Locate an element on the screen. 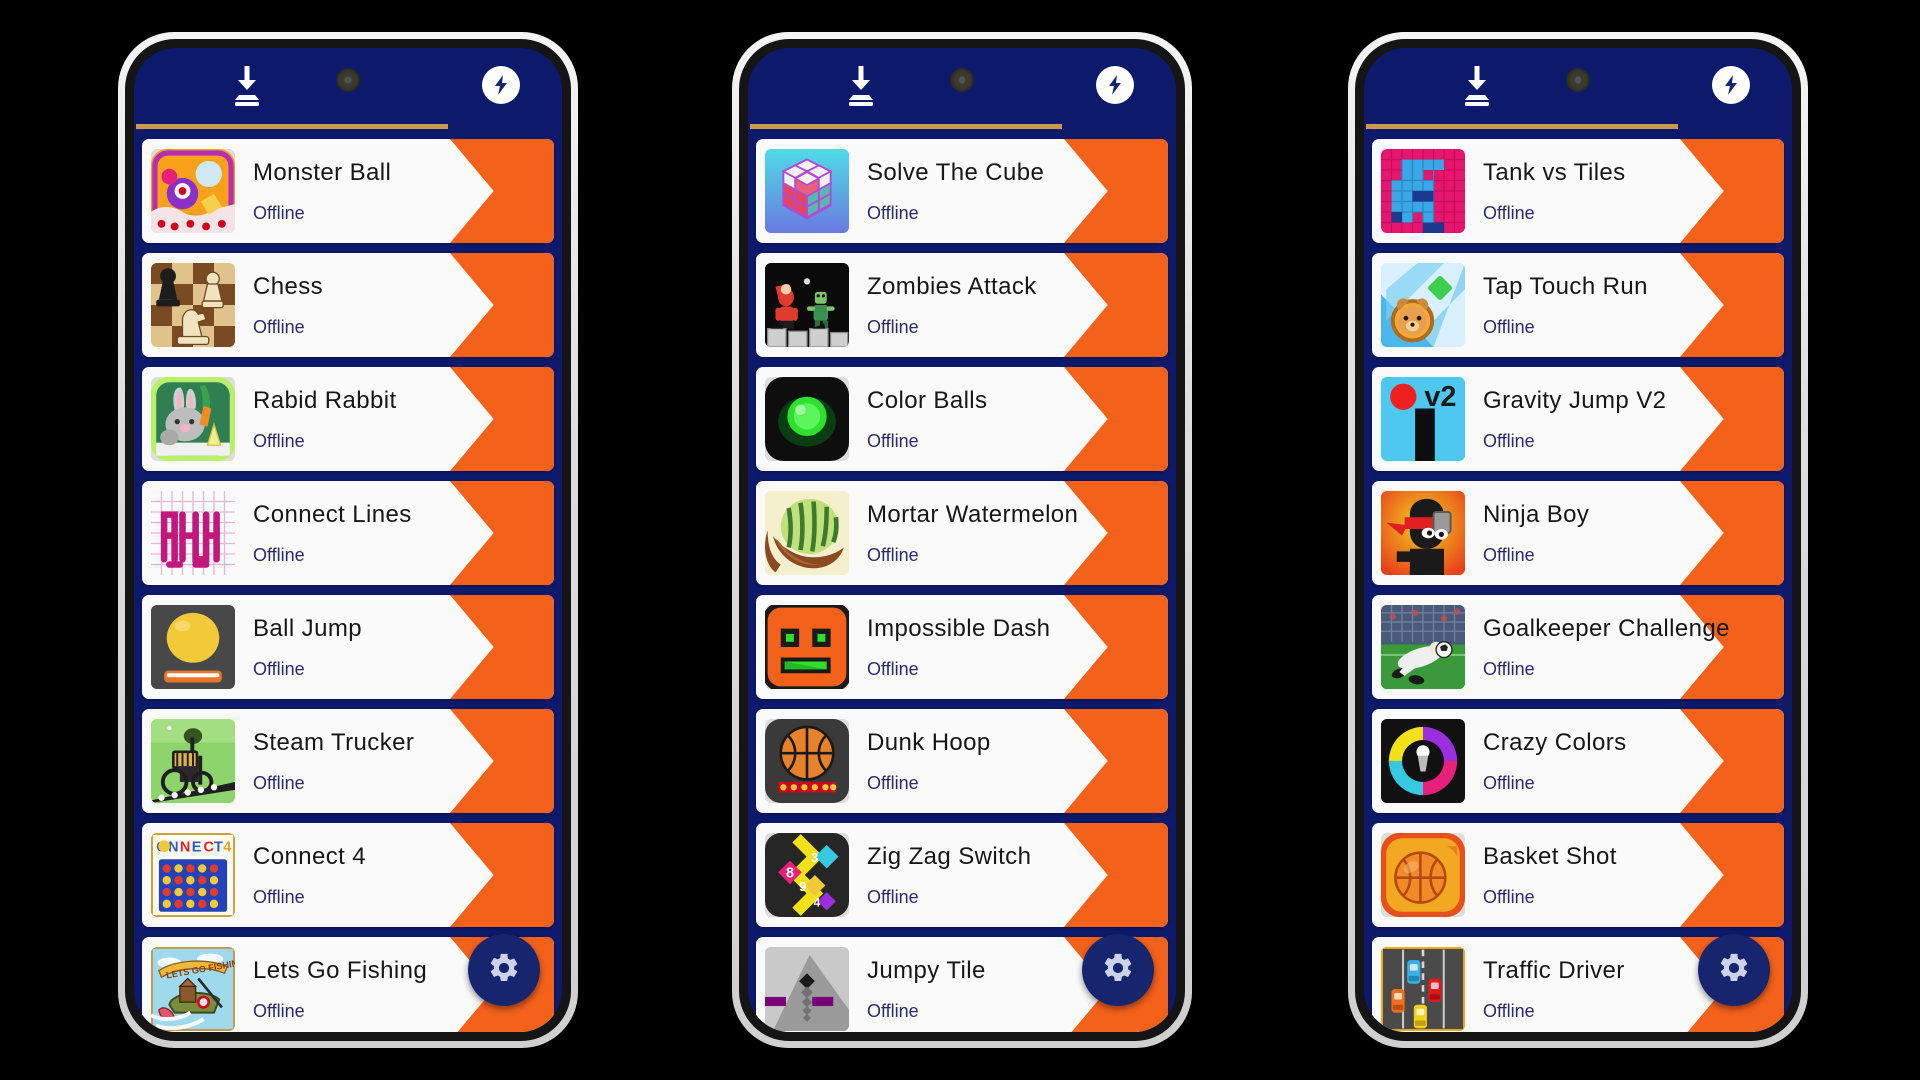 The width and height of the screenshot is (1920, 1080). game-list-item: Connect Lines Offline is located at coordinates (348, 533).